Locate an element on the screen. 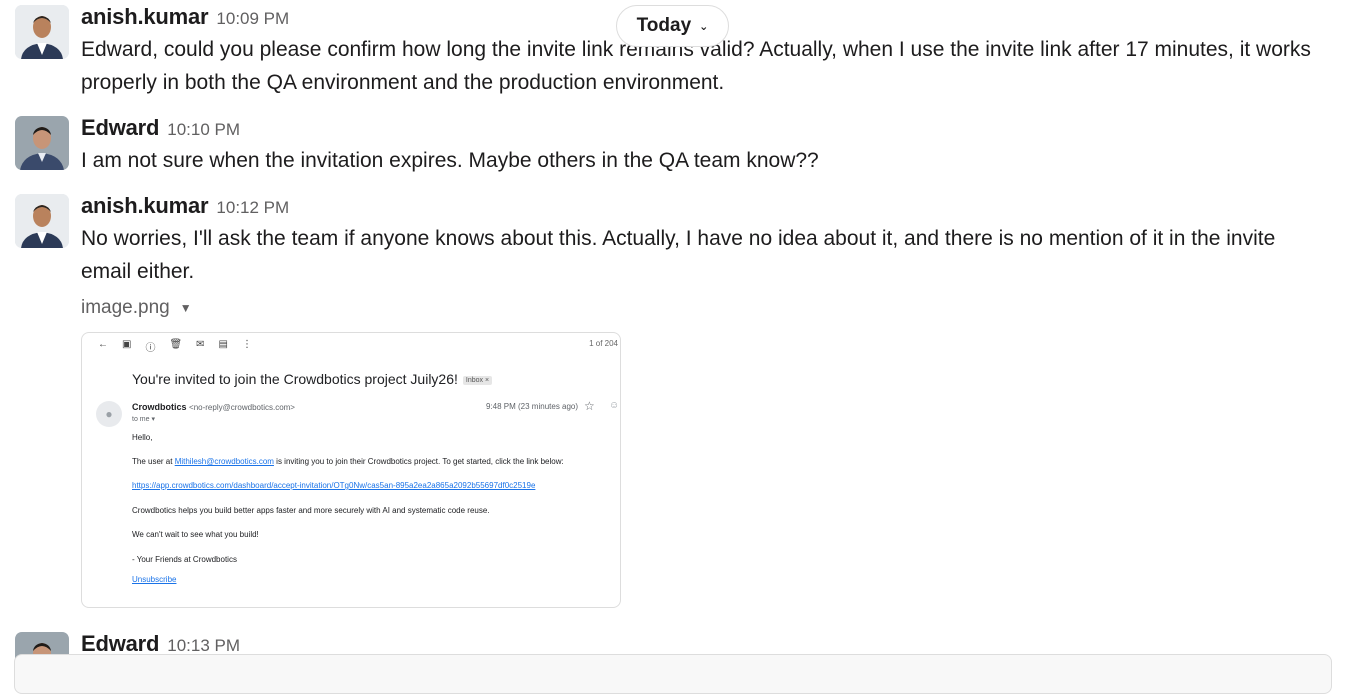  message-time: 10:12 PM is located at coordinates (252, 207).